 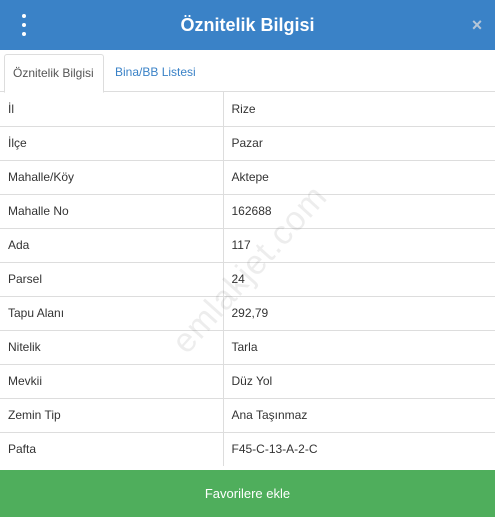 I want to click on row-label: Mahalle/Köy, so click(x=112, y=176).